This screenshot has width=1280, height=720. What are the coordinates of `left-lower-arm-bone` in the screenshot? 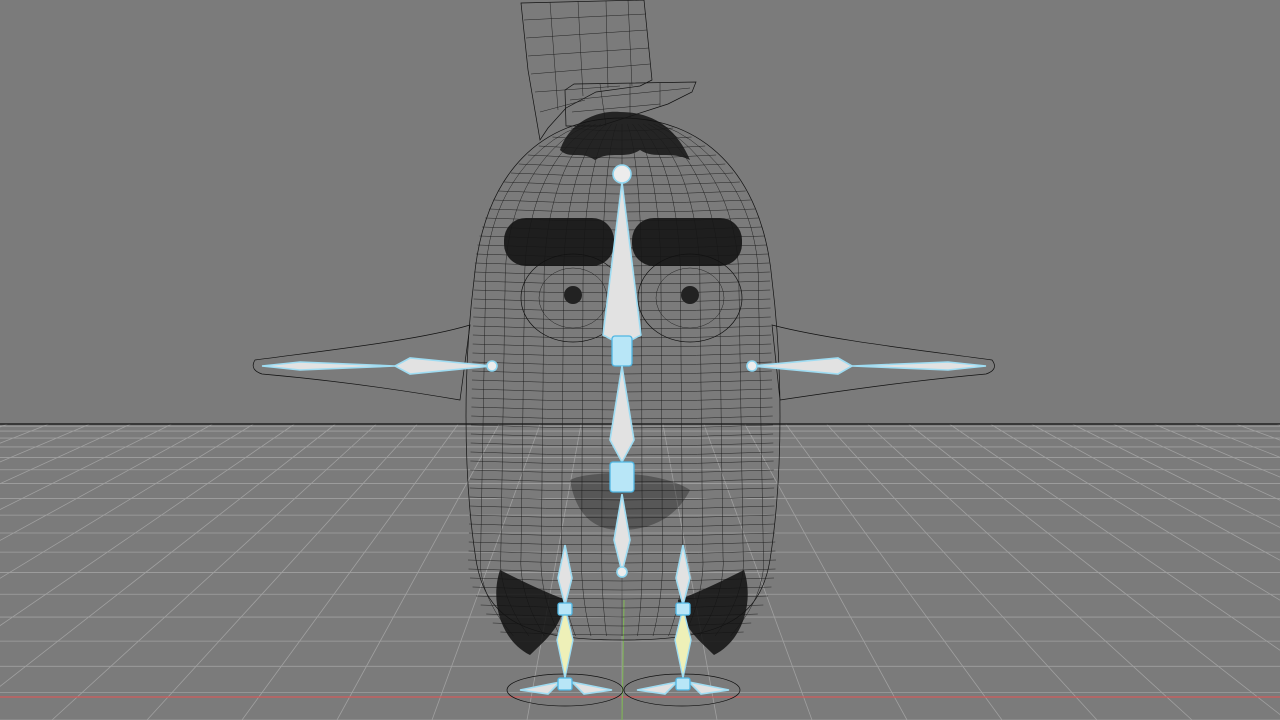 It's located at (328, 366).